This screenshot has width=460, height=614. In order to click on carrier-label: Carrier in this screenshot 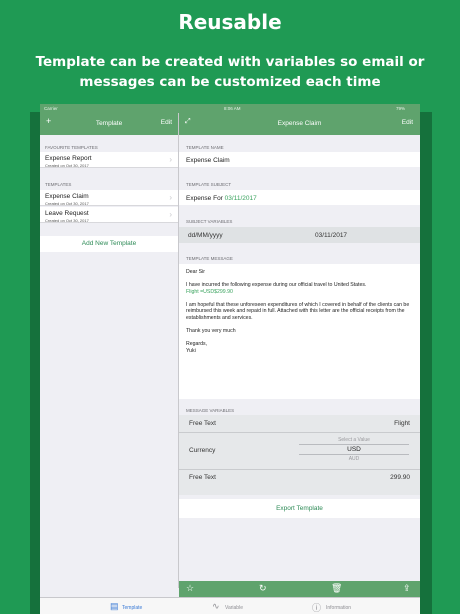, I will do `click(51, 108)`.